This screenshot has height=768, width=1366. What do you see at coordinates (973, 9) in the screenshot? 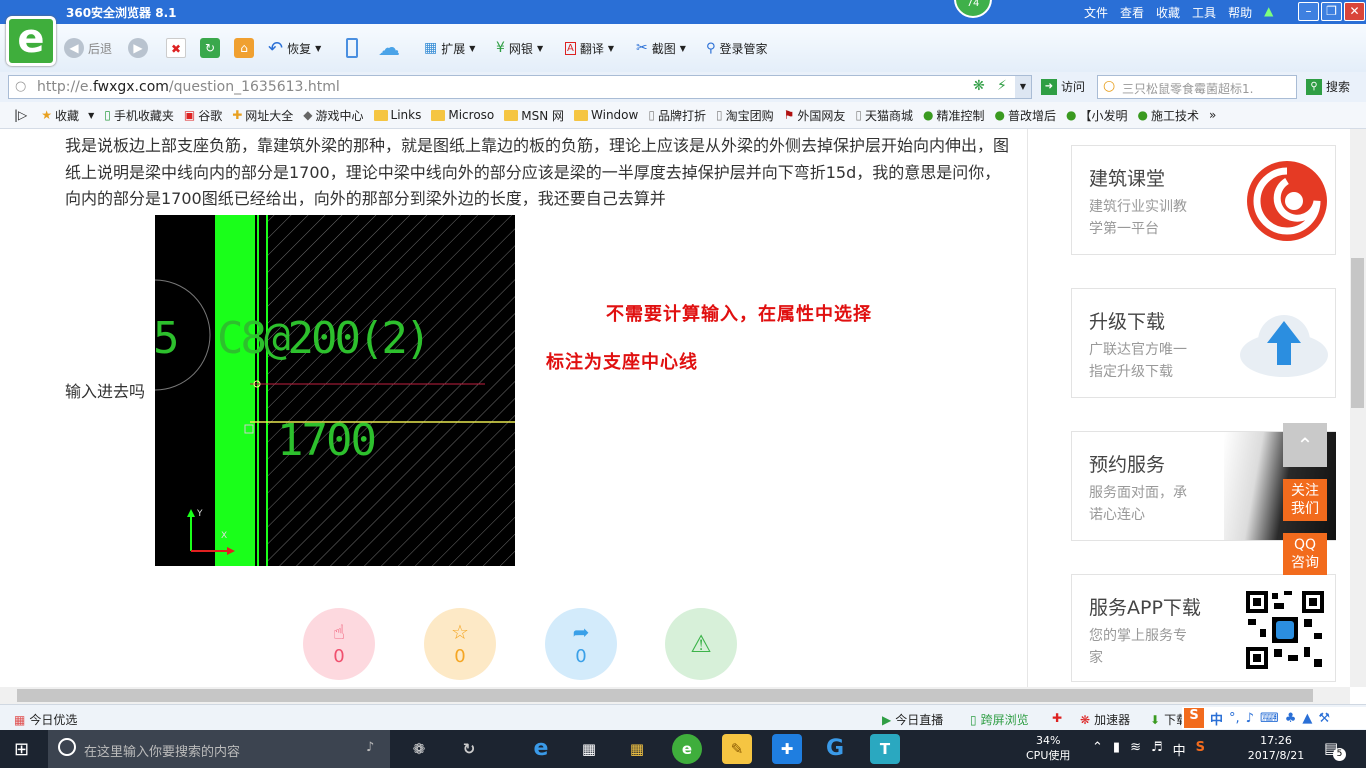
I see `notification-badge: 74` at bounding box center [973, 9].